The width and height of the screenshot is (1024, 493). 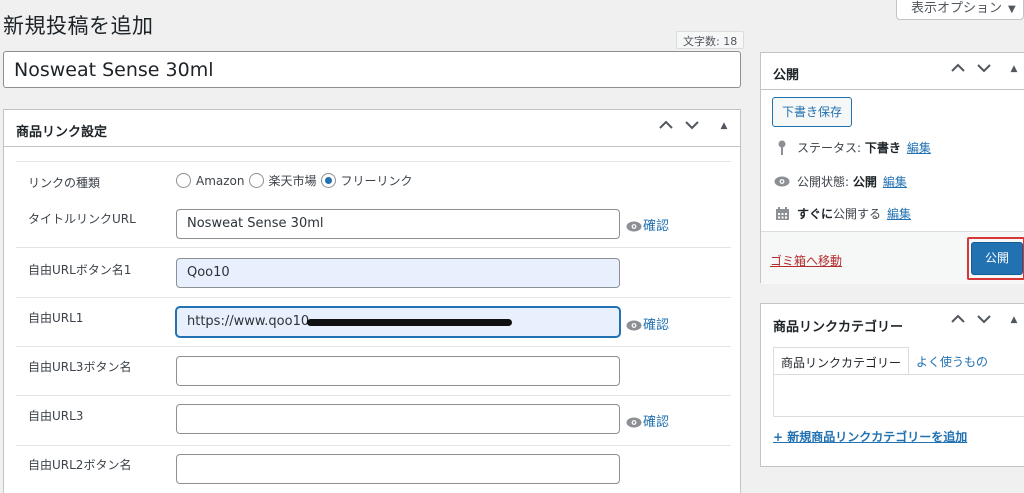 What do you see at coordinates (64, 183) in the screenshot?
I see `link-type-label: リンクの種類` at bounding box center [64, 183].